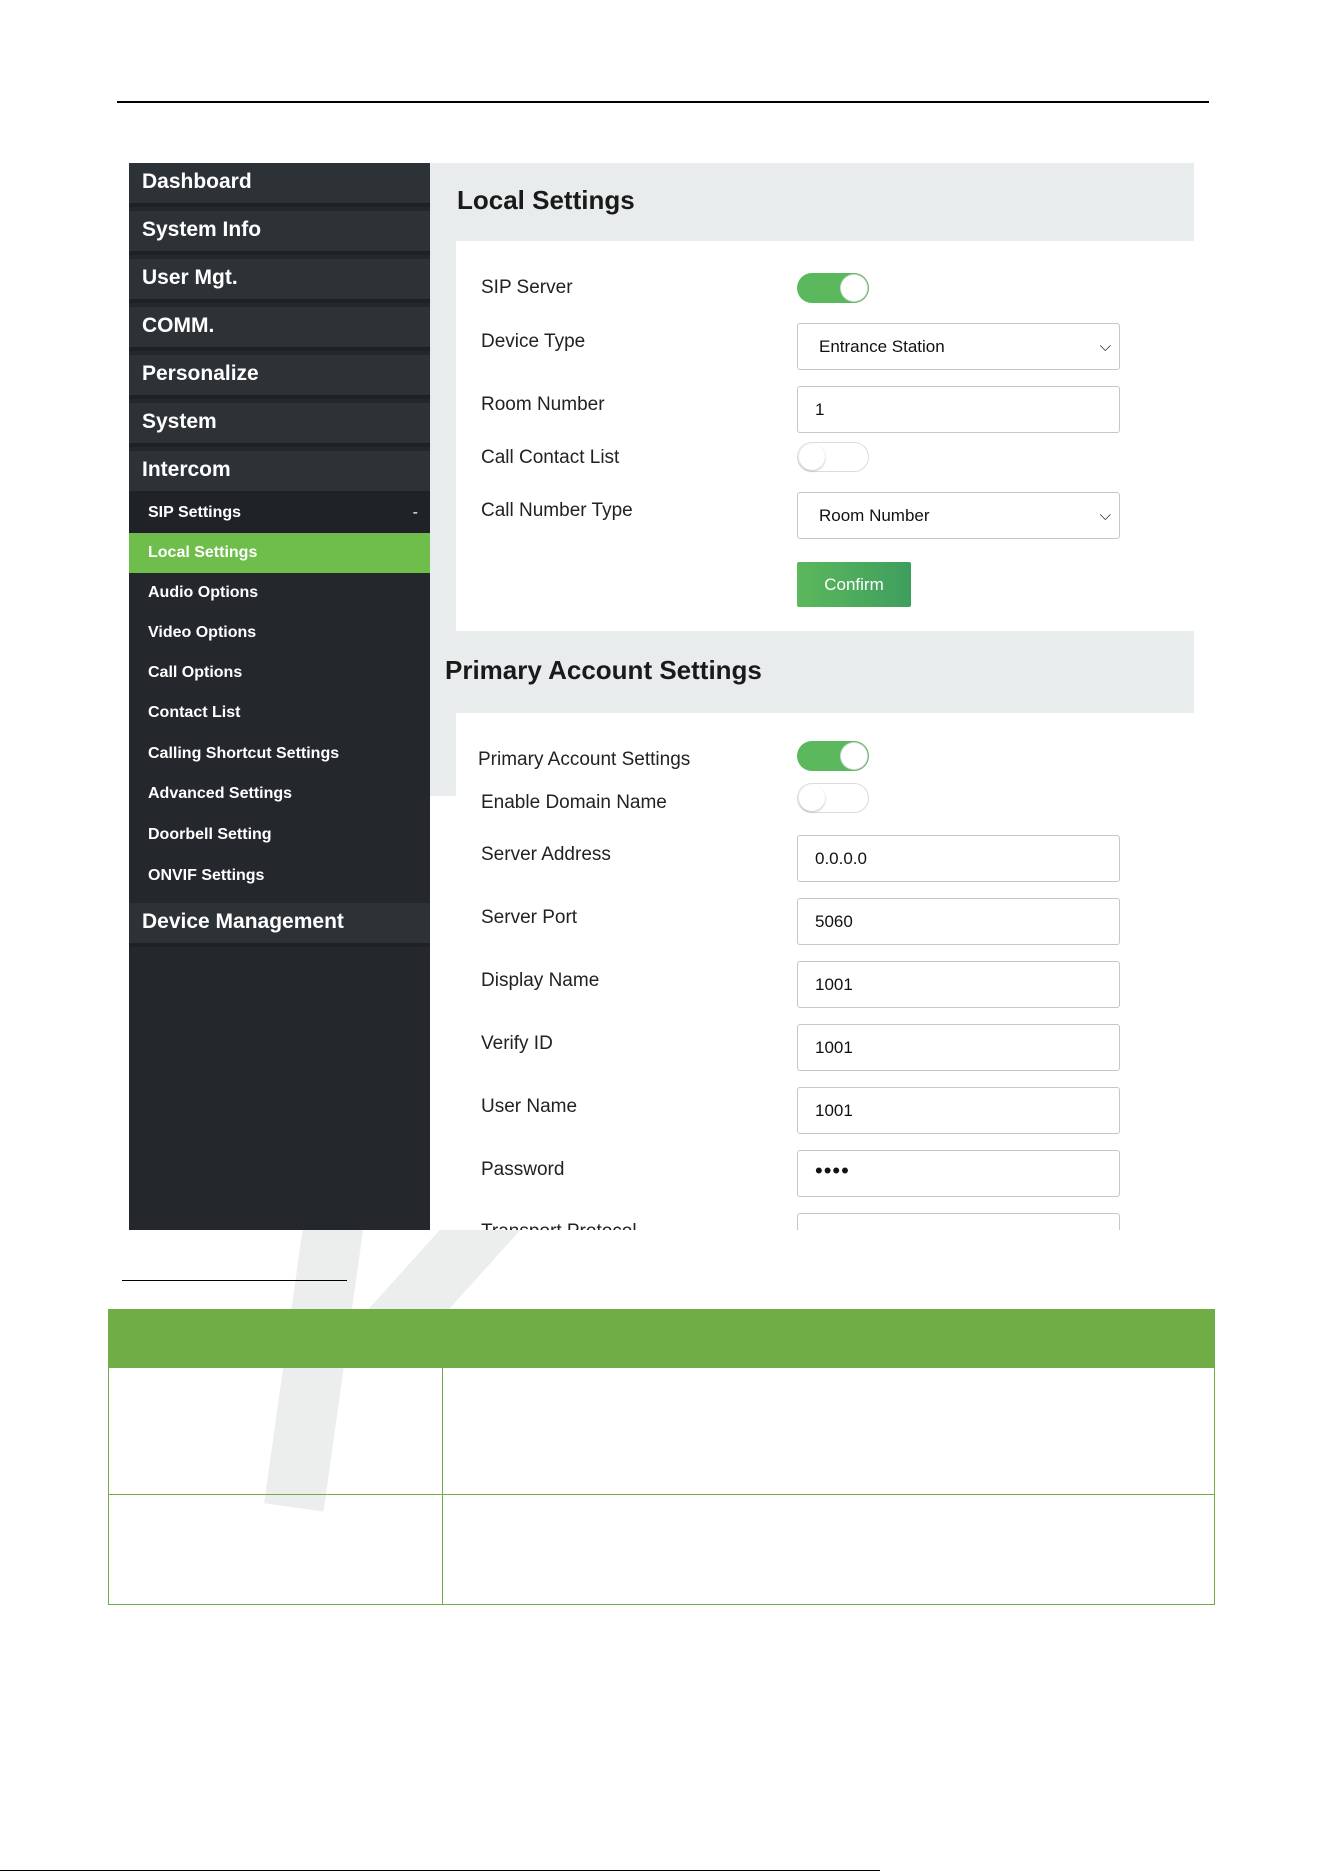 The image size is (1324, 1872). Describe the element at coordinates (195, 512) in the screenshot. I see `nav-sip-settings-label: SIP Settings` at that location.